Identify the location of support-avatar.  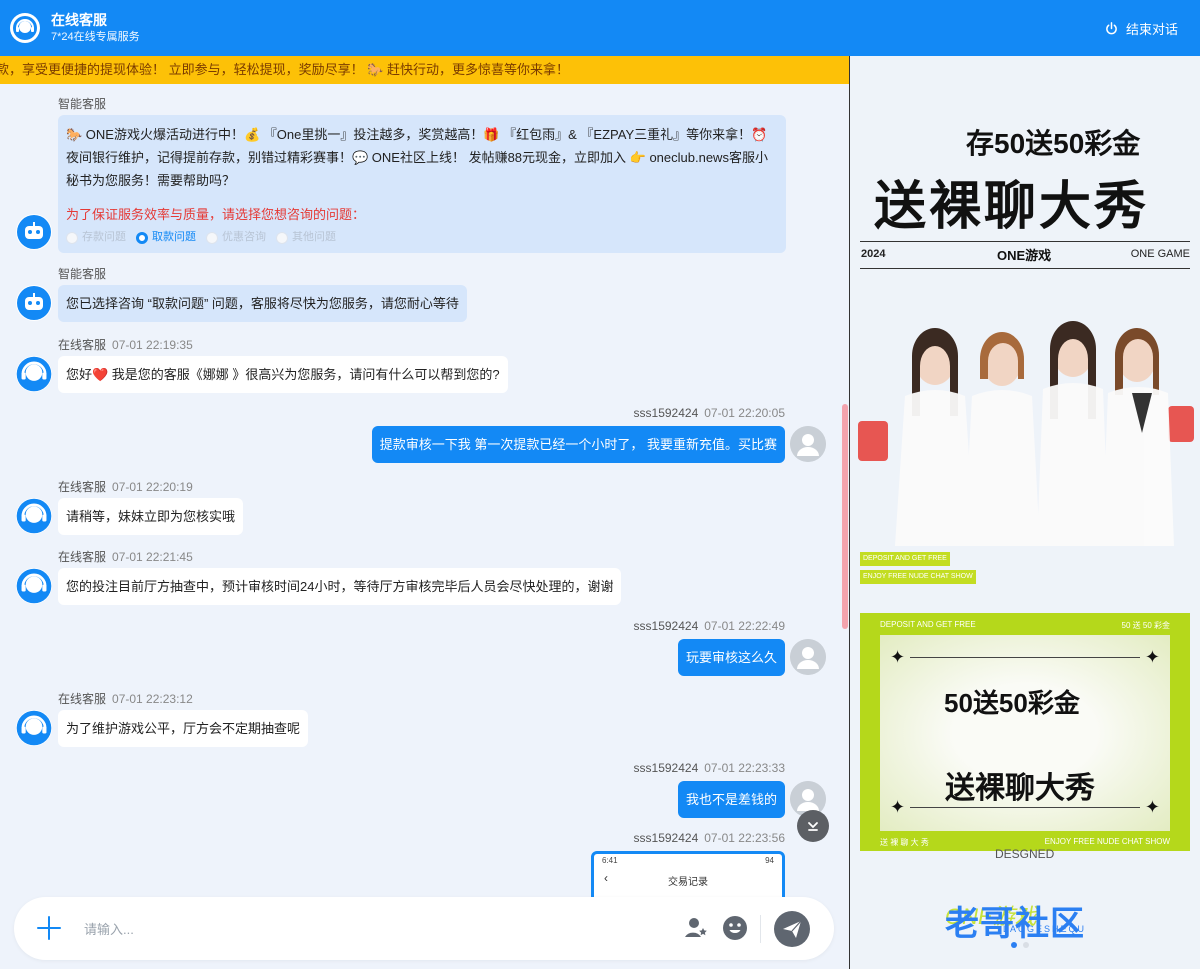
(25, 28).